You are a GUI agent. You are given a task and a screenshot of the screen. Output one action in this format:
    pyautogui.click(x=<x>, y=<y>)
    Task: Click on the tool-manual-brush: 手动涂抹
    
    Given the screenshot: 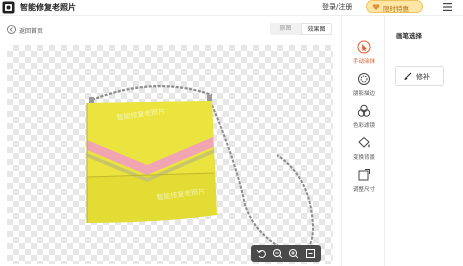 What is the action you would take?
    pyautogui.click(x=364, y=53)
    